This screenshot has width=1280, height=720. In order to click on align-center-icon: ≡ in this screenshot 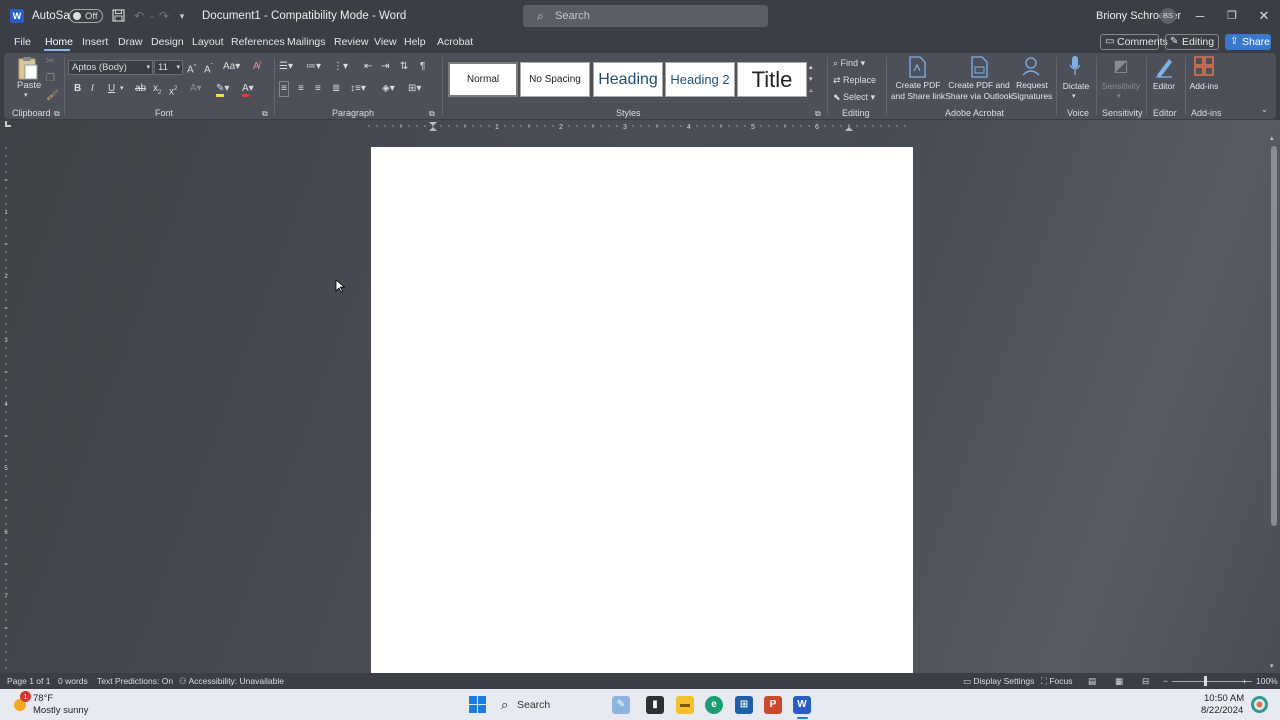, I will do `click(301, 89)`.